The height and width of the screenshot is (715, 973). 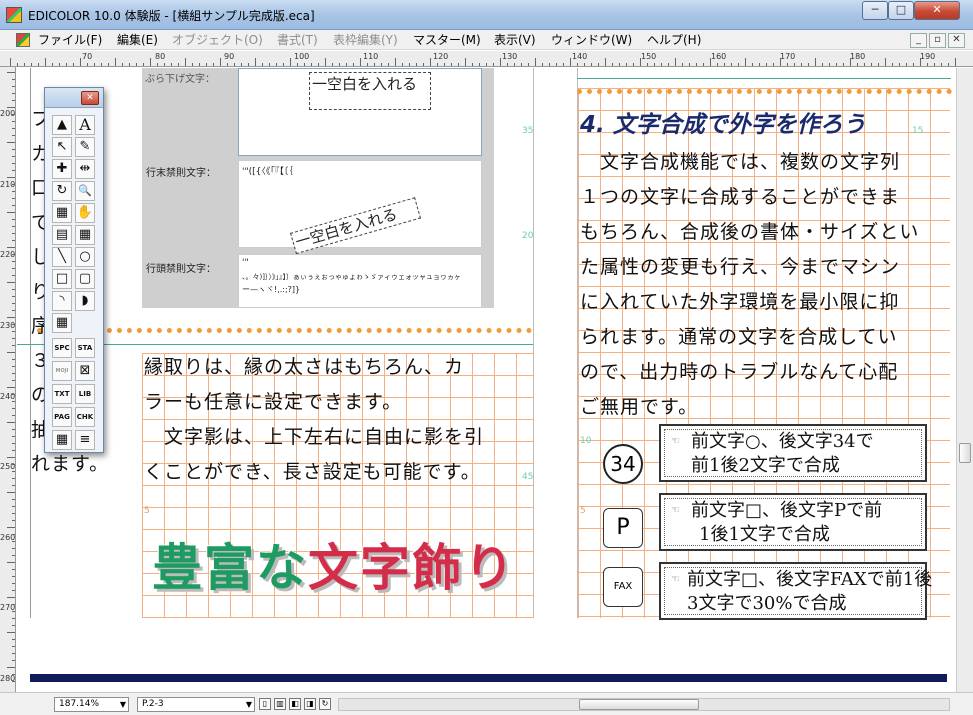 What do you see at coordinates (297, 40) in the screenshot?
I see `menu-format: 書式(T)` at bounding box center [297, 40].